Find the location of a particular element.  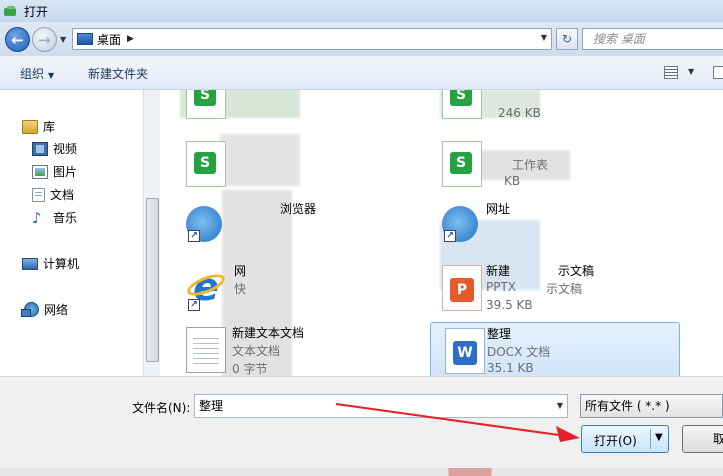

scrollbar-thumb is located at coordinates (152, 280).